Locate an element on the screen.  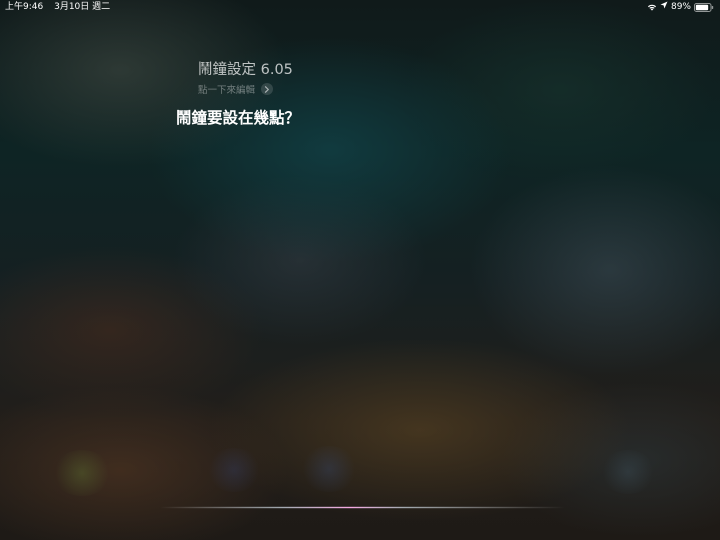
siri-request-text: 鬧鐘設定 6.05 is located at coordinates (245, 70).